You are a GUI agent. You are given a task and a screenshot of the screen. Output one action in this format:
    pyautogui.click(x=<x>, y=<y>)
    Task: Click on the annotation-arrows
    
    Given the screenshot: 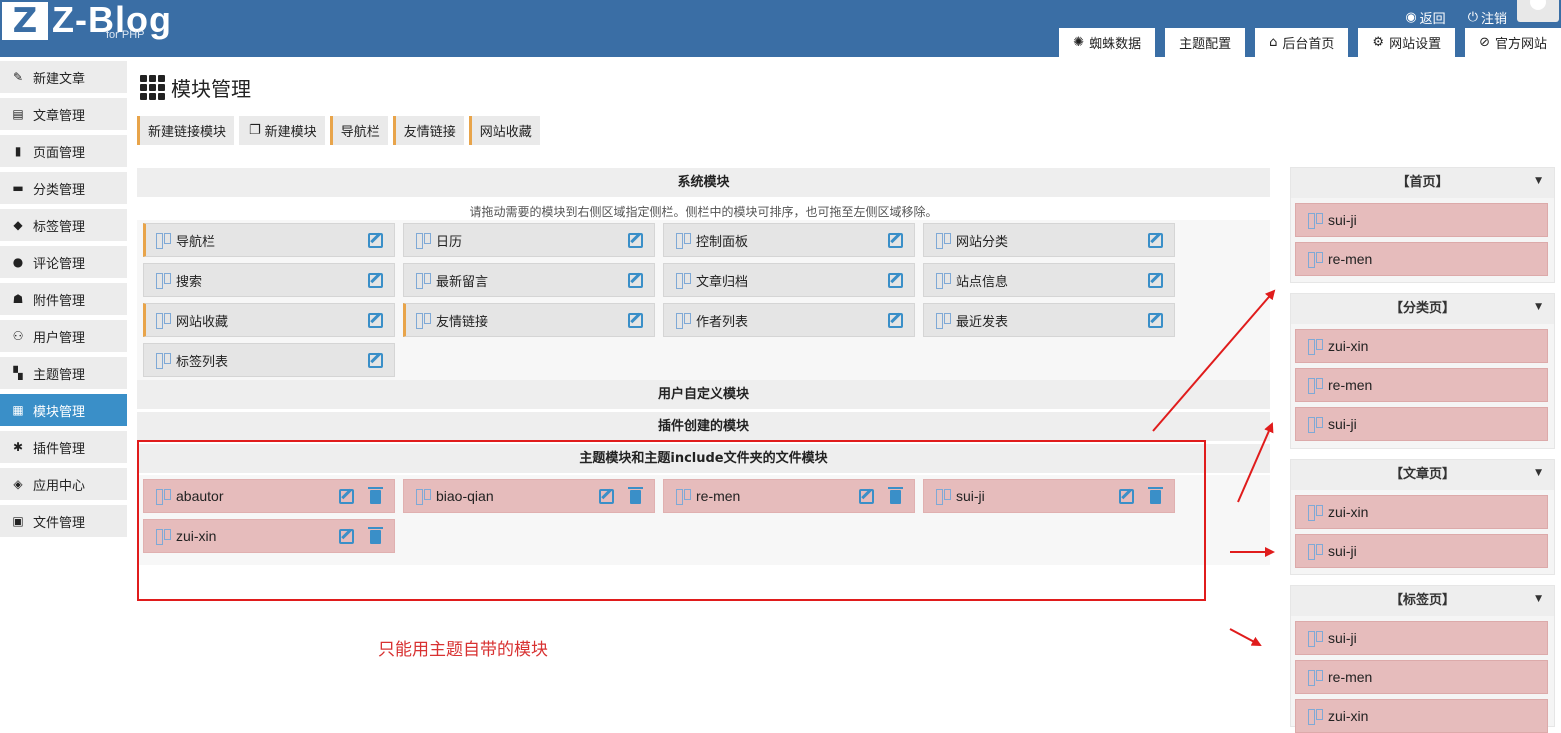 What is the action you would take?
    pyautogui.click(x=1214, y=467)
    